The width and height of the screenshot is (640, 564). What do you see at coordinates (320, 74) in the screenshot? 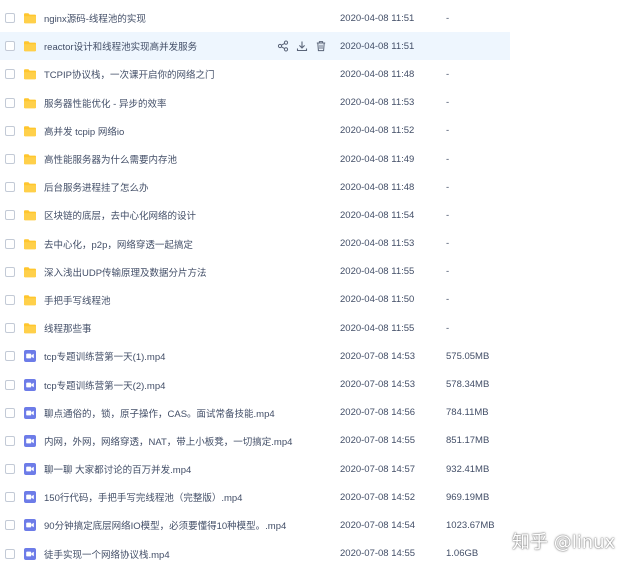
I see `file-row: TCPIP协议栈，一次课开启你的网络之门 2020-04-08 11:48 -` at bounding box center [320, 74].